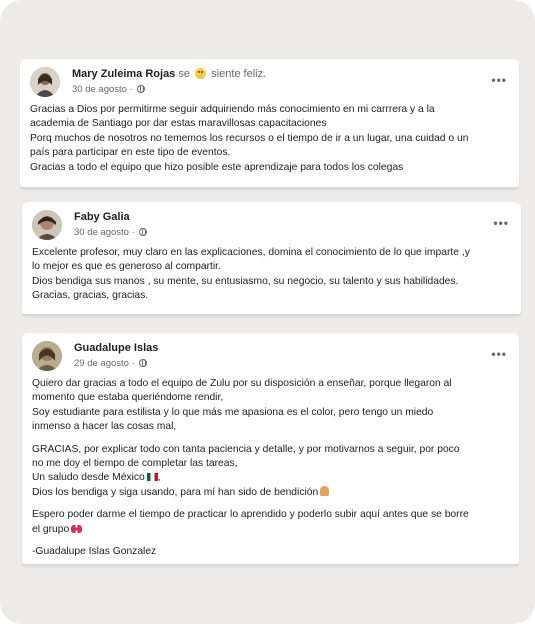 Image resolution: width=535 pixels, height=624 pixels. Describe the element at coordinates (239, 74) in the screenshot. I see `feeling-text: siente feliz.` at that location.